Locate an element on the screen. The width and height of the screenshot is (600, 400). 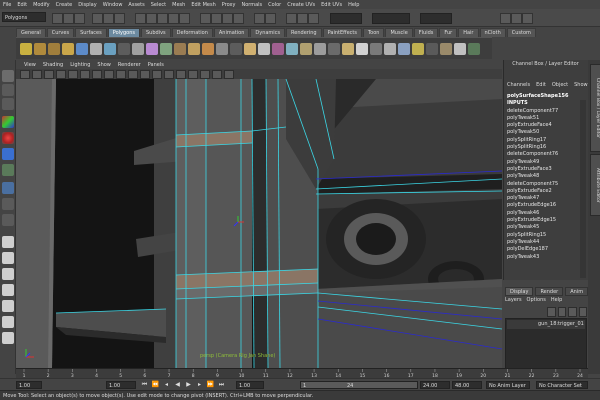
range-slider-handle: 1 24 is located at coordinates (359, 385).